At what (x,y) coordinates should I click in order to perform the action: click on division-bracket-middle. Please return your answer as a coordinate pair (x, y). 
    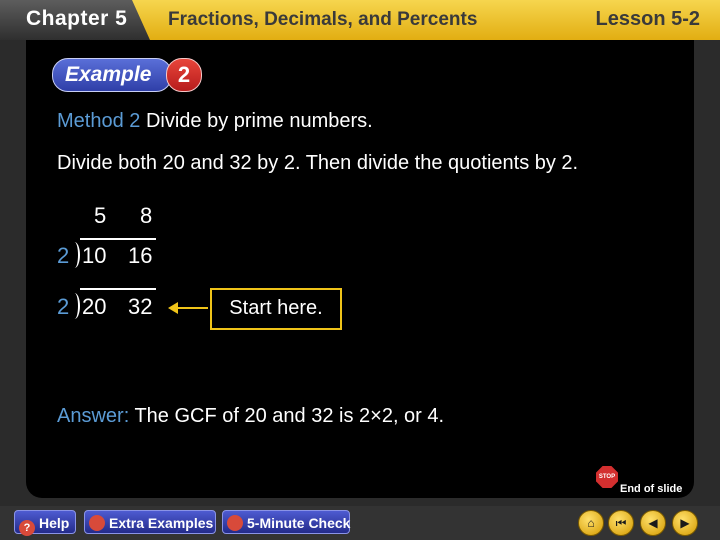
    Looking at the image, I should click on (74, 255).